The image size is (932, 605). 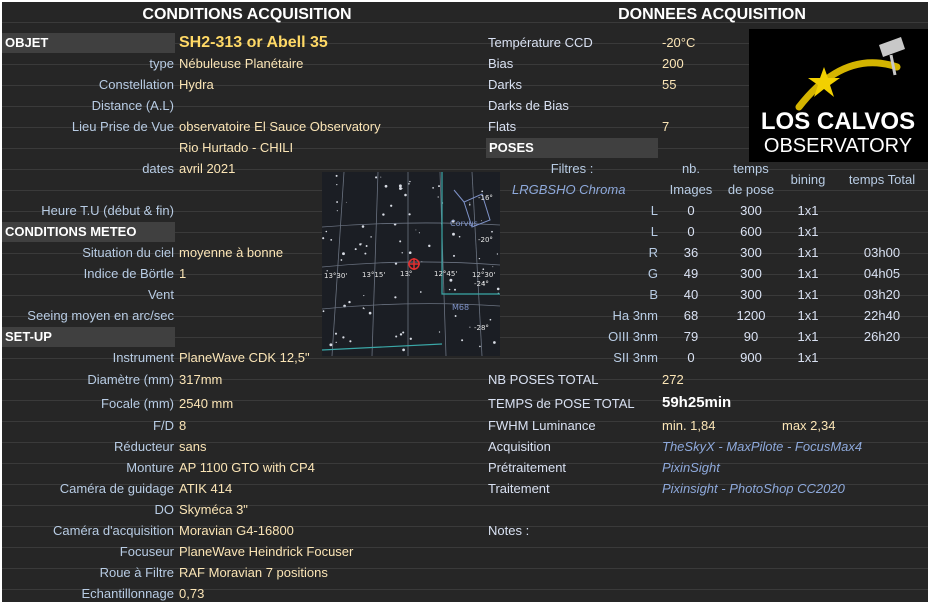 I want to click on header-conditions: CONDITIONS ACQUISITION, so click(x=247, y=14).